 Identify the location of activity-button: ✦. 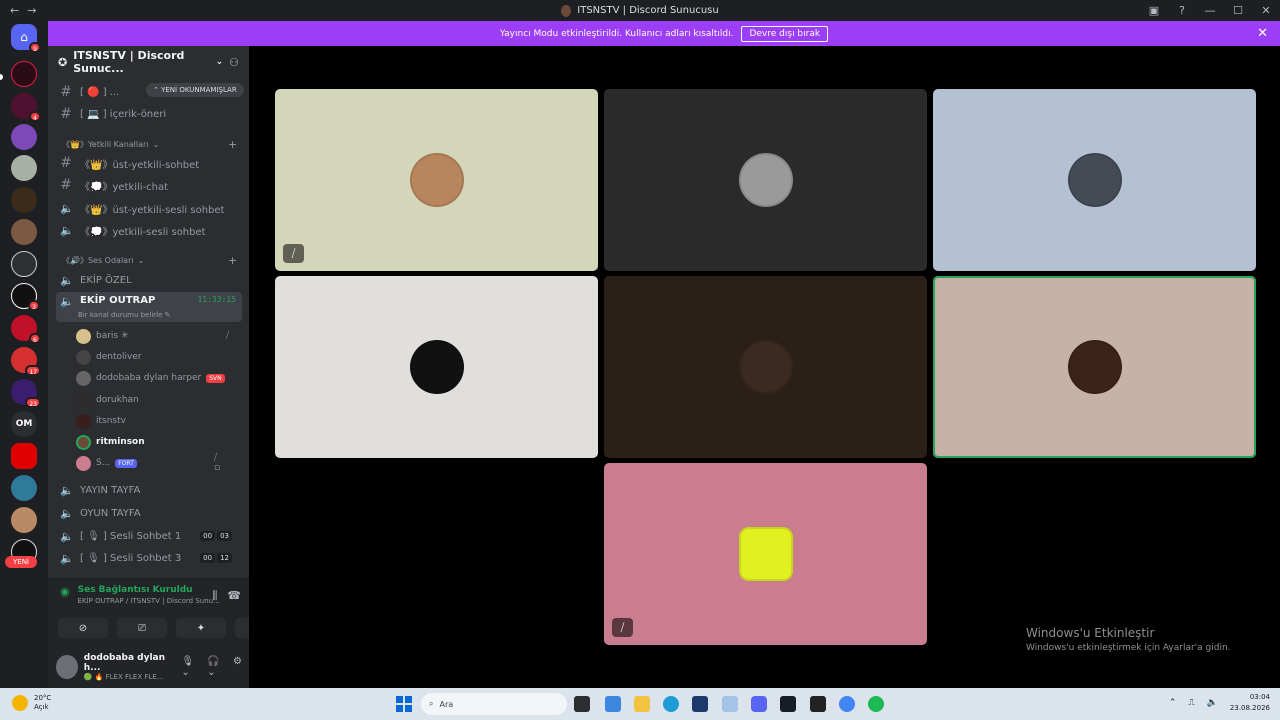
(201, 628).